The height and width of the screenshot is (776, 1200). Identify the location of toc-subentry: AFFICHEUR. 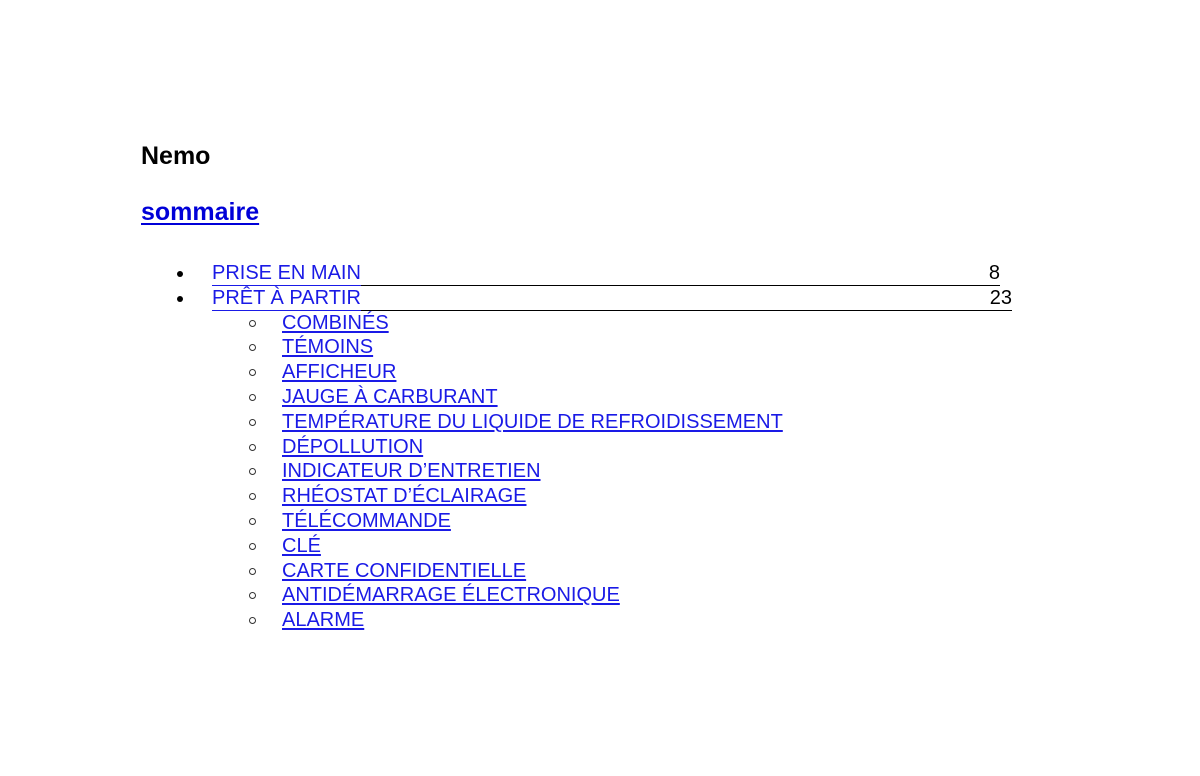
(600, 372).